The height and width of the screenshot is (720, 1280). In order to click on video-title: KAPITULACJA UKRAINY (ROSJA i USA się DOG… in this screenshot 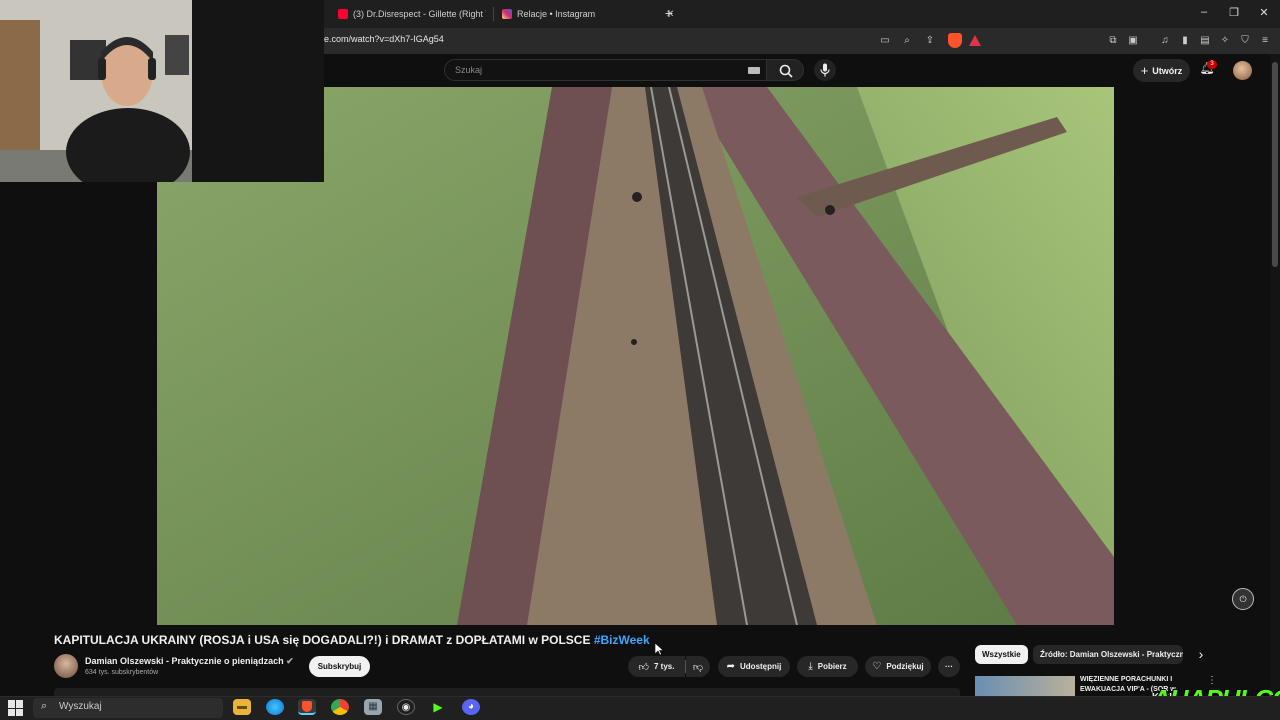, I will do `click(352, 640)`.